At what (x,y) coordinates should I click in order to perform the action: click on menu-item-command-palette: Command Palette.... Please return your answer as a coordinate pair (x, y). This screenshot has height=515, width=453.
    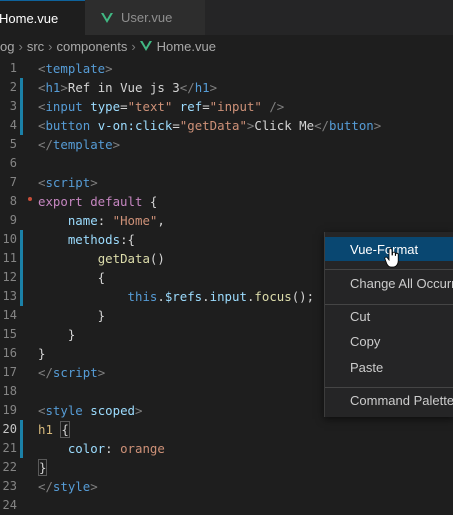
    Looking at the image, I should click on (389, 400).